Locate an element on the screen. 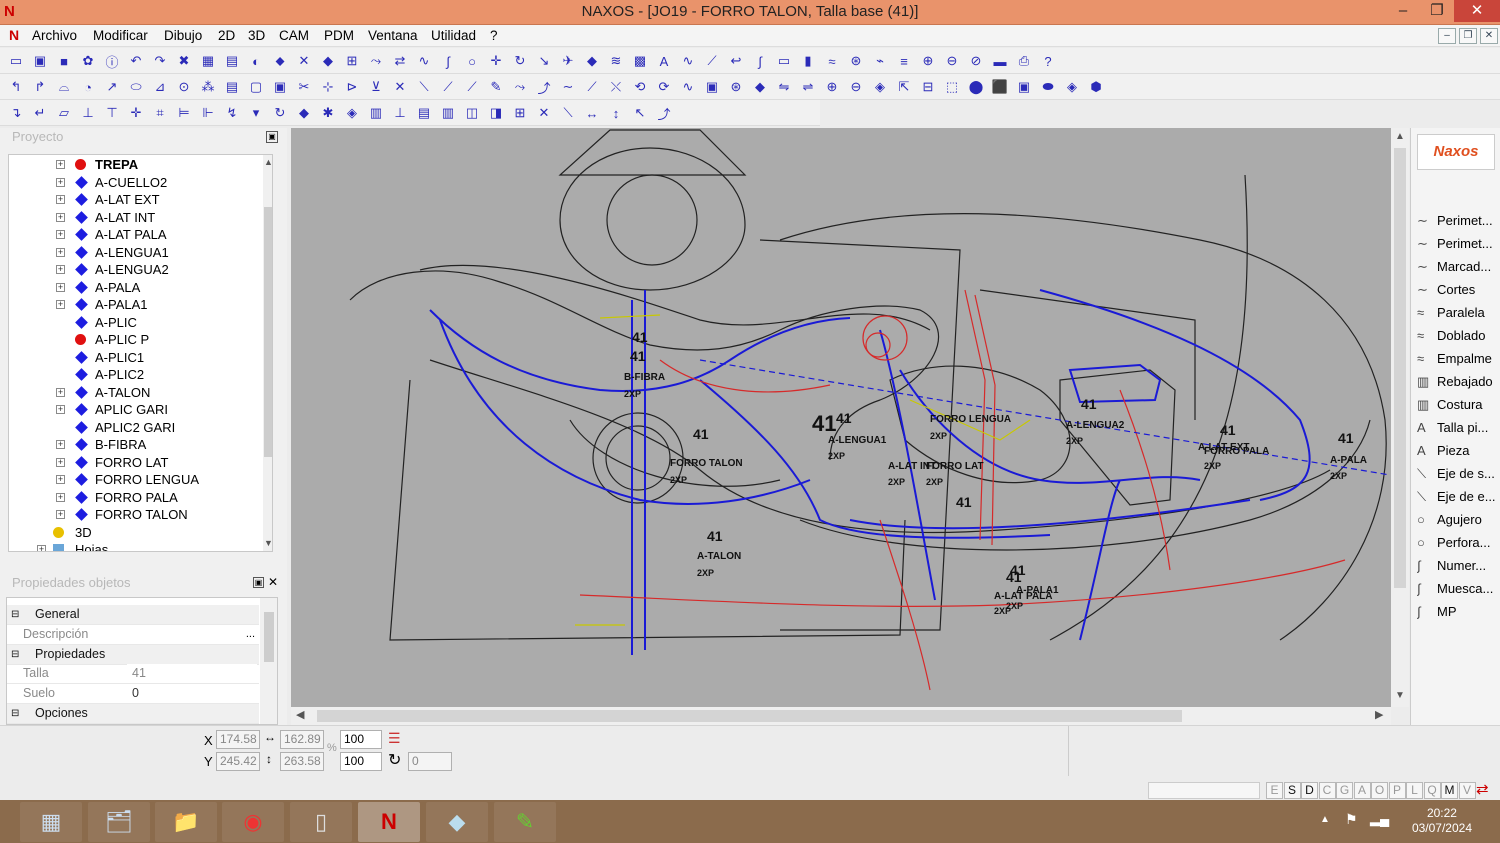 This screenshot has width=1500, height=843. naxos-task-icon: N is located at coordinates (389, 822).